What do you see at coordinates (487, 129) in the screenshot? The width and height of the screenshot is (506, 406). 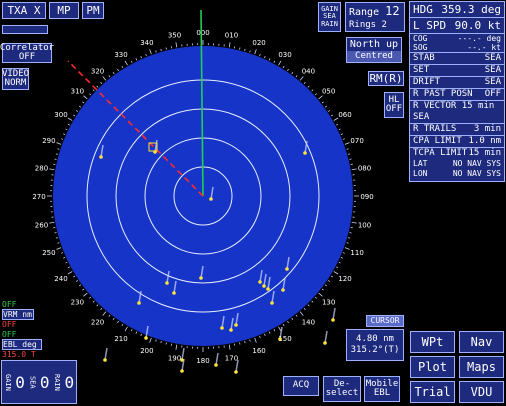 I see `info-value: 3 min` at bounding box center [487, 129].